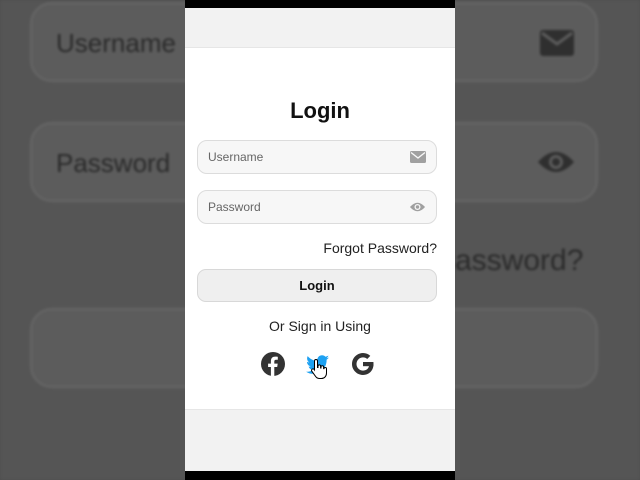 Image resolution: width=640 pixels, height=480 pixels. Describe the element at coordinates (303, 157) in the screenshot. I see `username-input` at that location.